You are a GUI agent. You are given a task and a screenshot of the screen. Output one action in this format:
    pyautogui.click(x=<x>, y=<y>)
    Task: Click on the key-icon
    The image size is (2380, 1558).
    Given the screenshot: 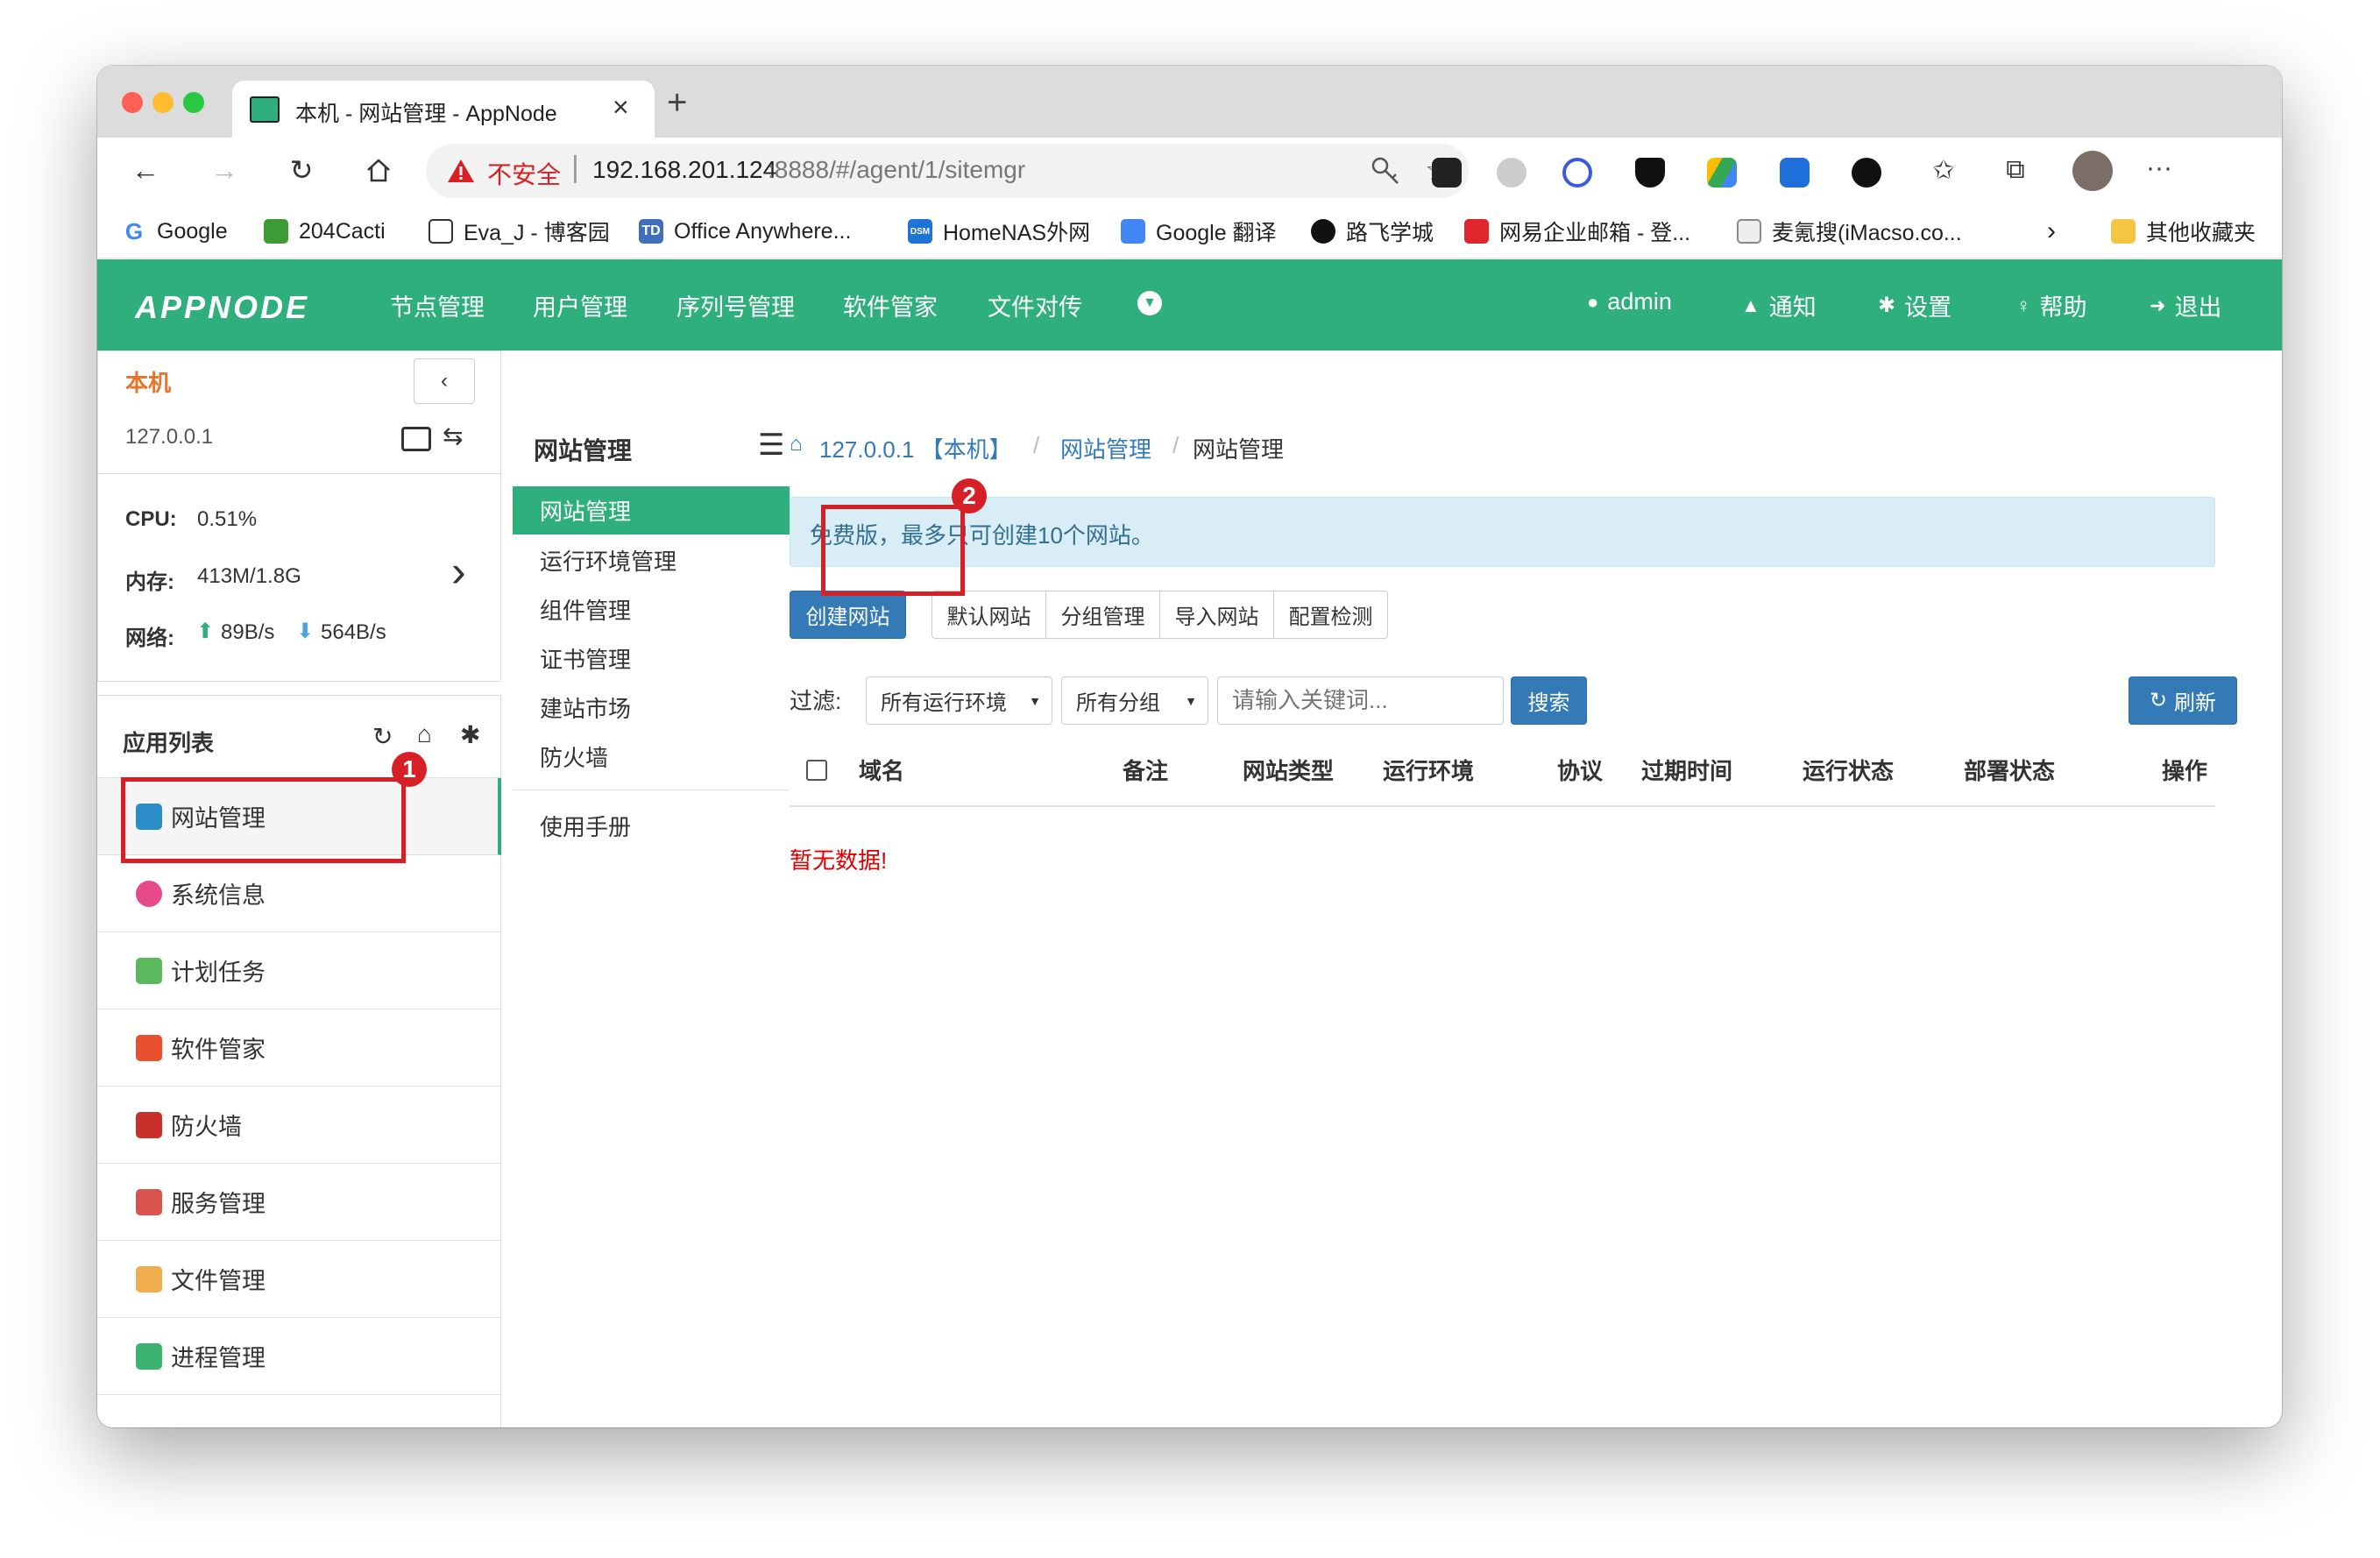 What is the action you would take?
    pyautogui.click(x=1385, y=171)
    